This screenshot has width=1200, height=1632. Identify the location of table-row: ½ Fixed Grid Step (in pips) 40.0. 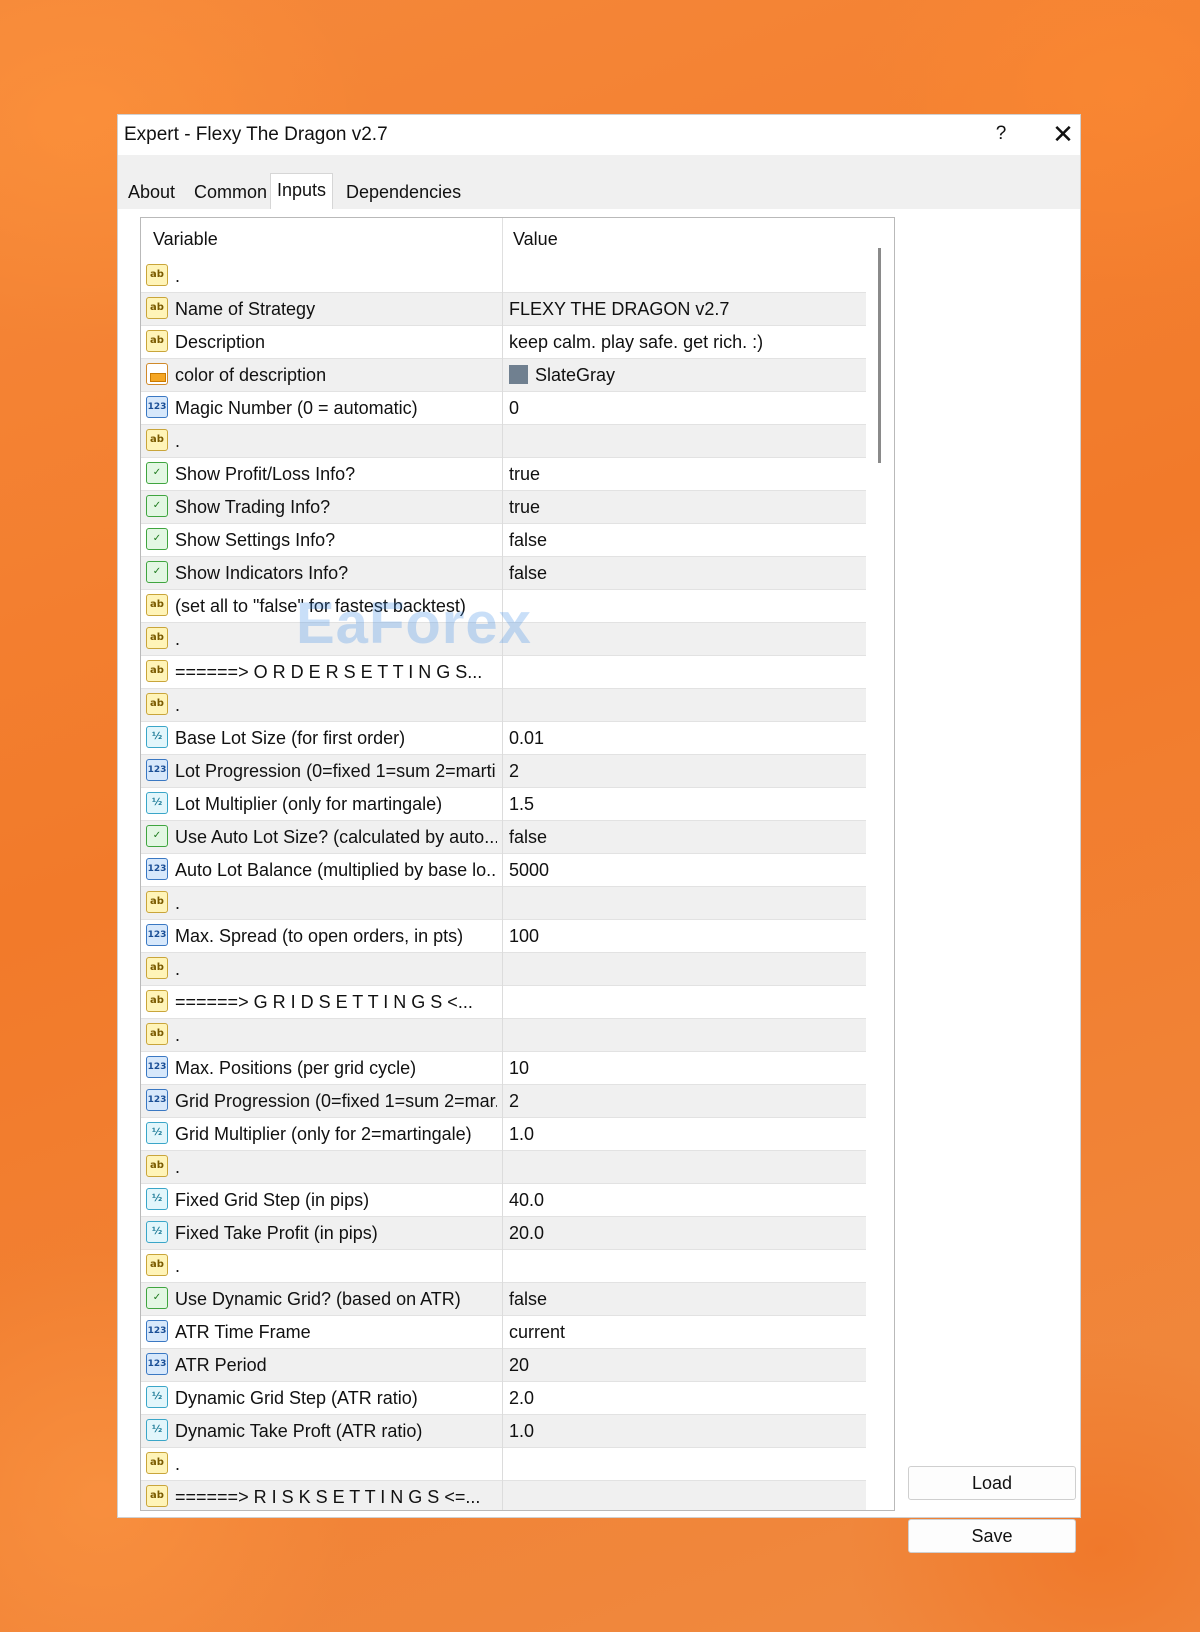
(503, 1200).